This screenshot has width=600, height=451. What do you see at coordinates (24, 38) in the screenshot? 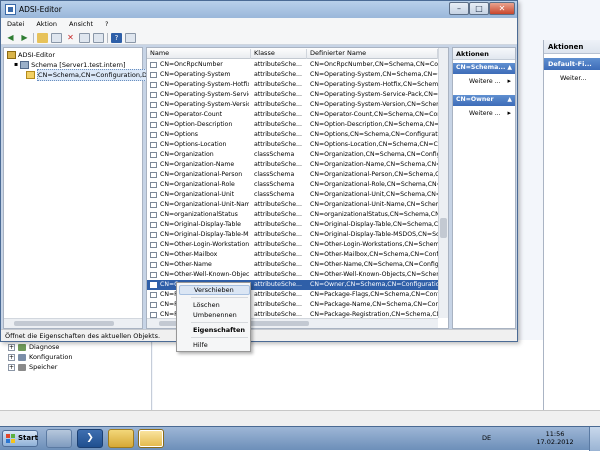
I see `forward-arrow-icon: ▶` at bounding box center [24, 38].